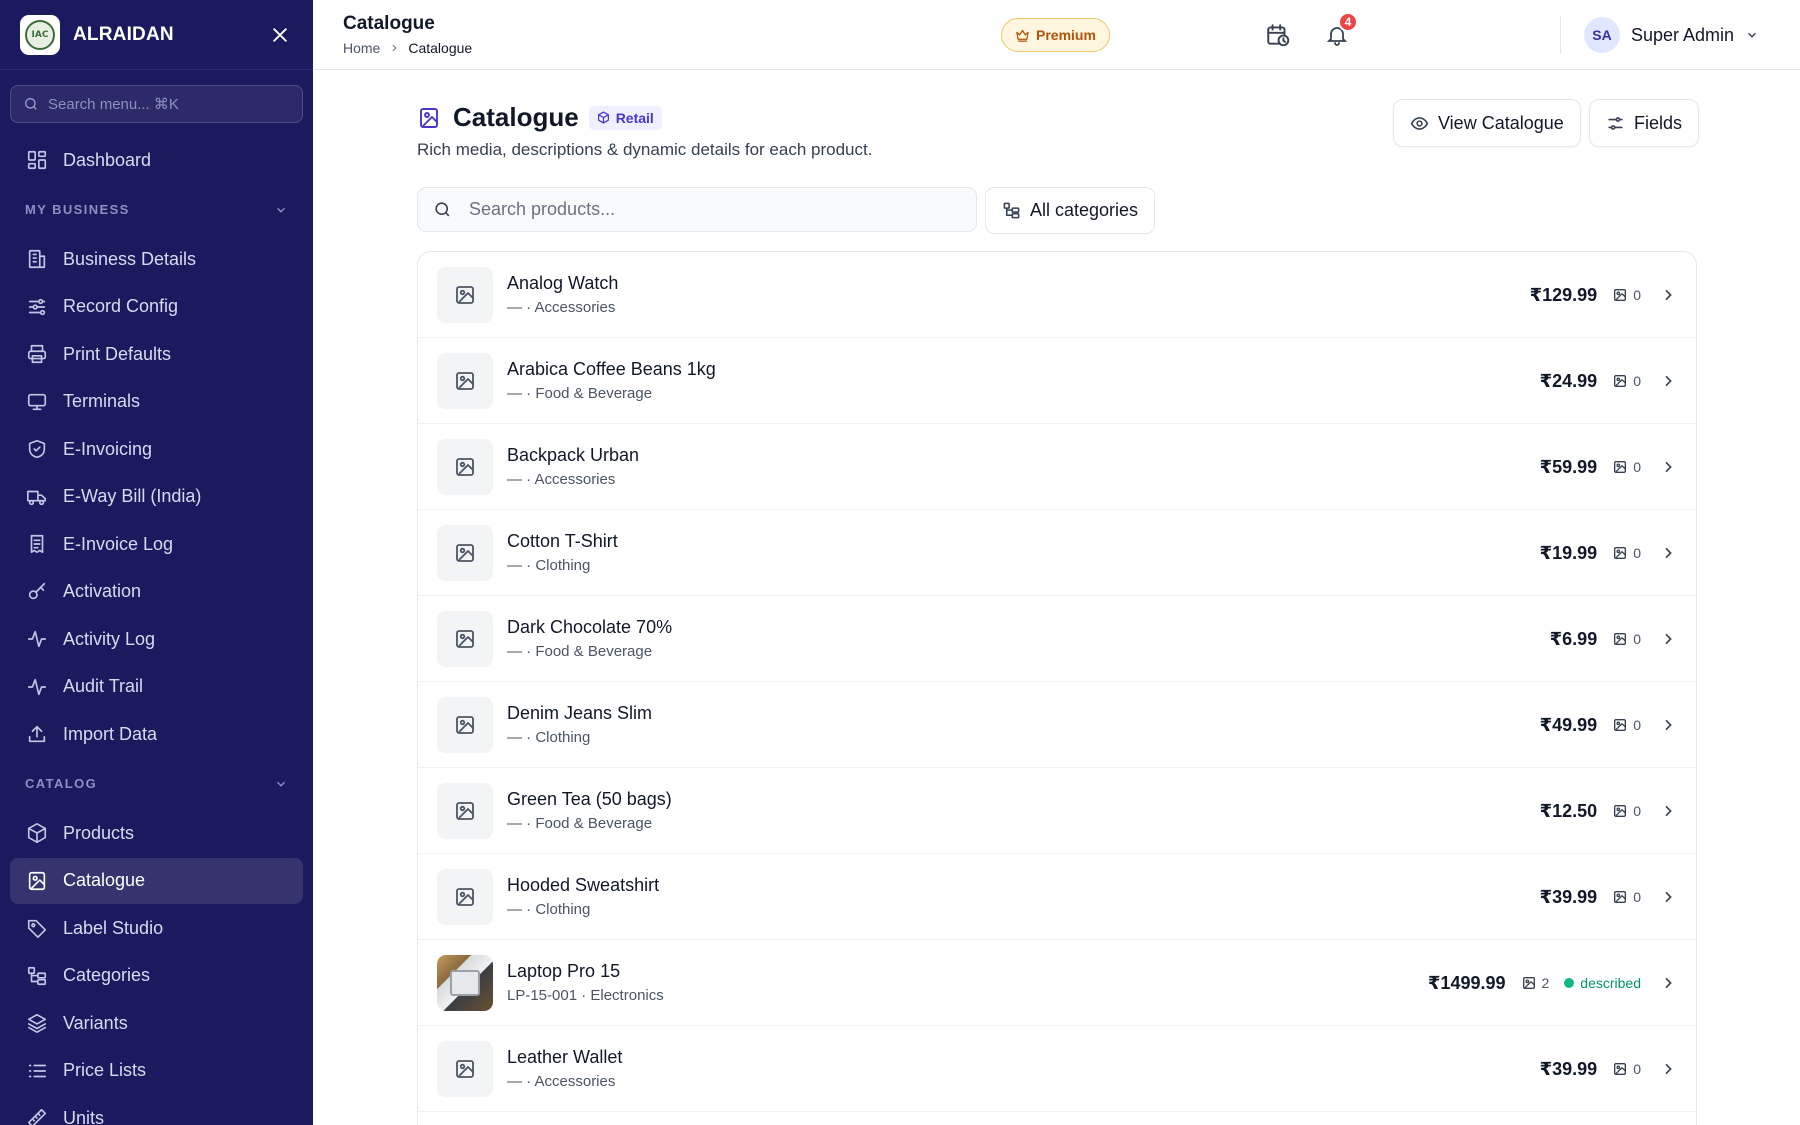 The width and height of the screenshot is (1800, 1125). Describe the element at coordinates (113, 927) in the screenshot. I see `sidebar-item-label: Label Studio` at that location.